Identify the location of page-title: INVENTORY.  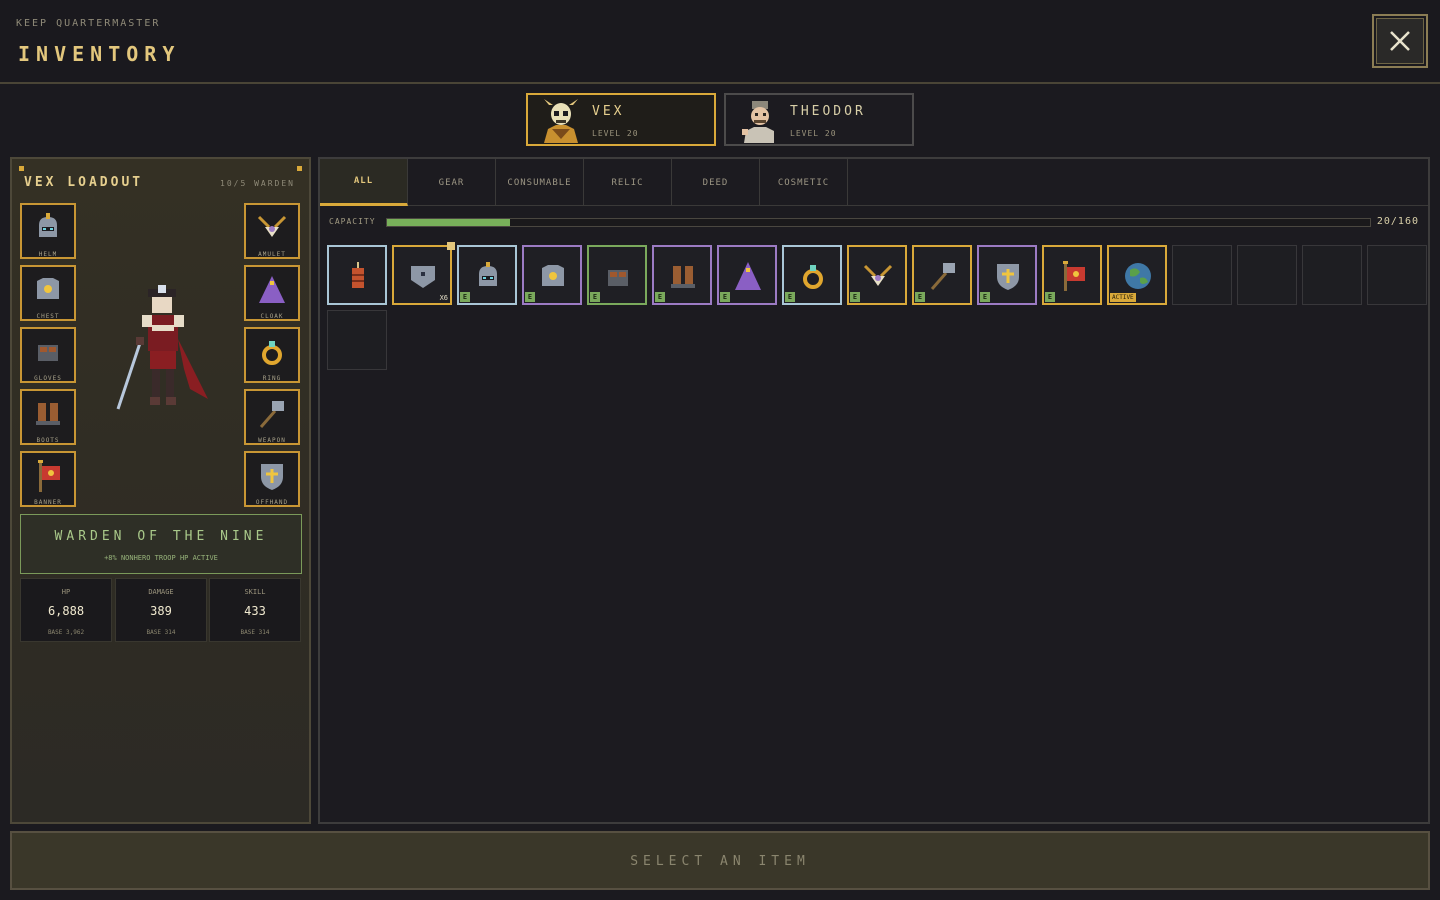
(99, 54).